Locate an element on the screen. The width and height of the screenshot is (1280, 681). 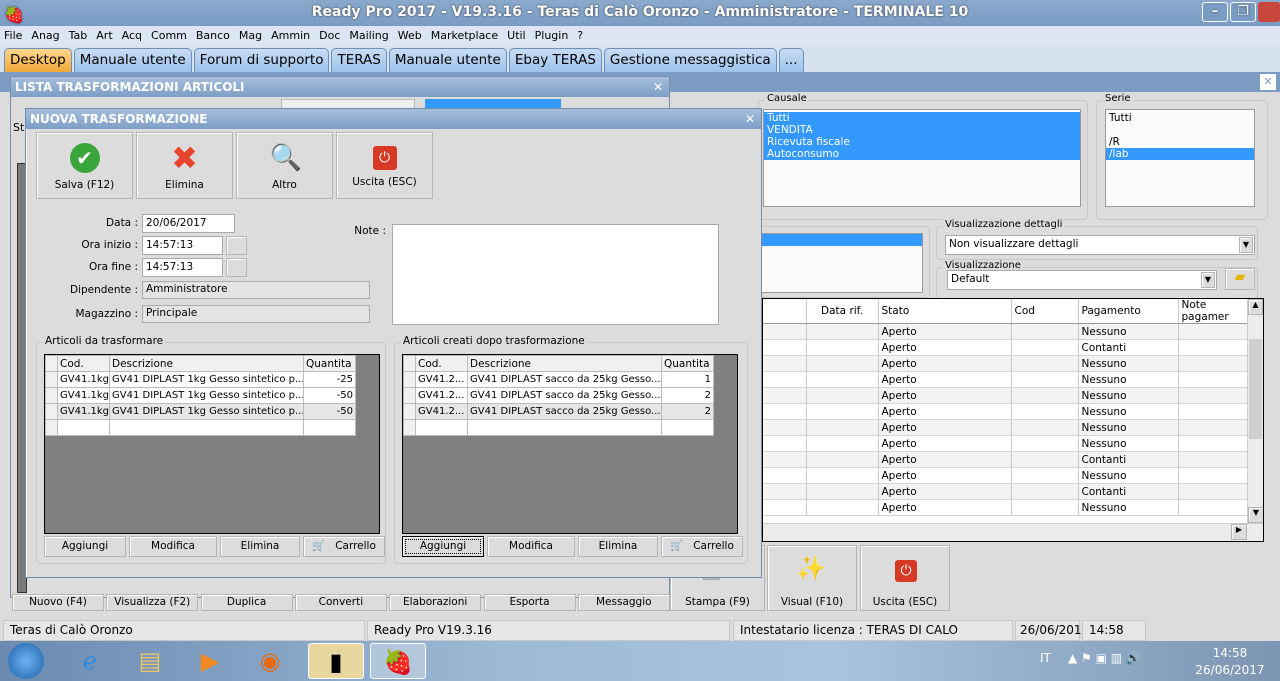
ie-icon: ℯ is located at coordinates (90, 661).